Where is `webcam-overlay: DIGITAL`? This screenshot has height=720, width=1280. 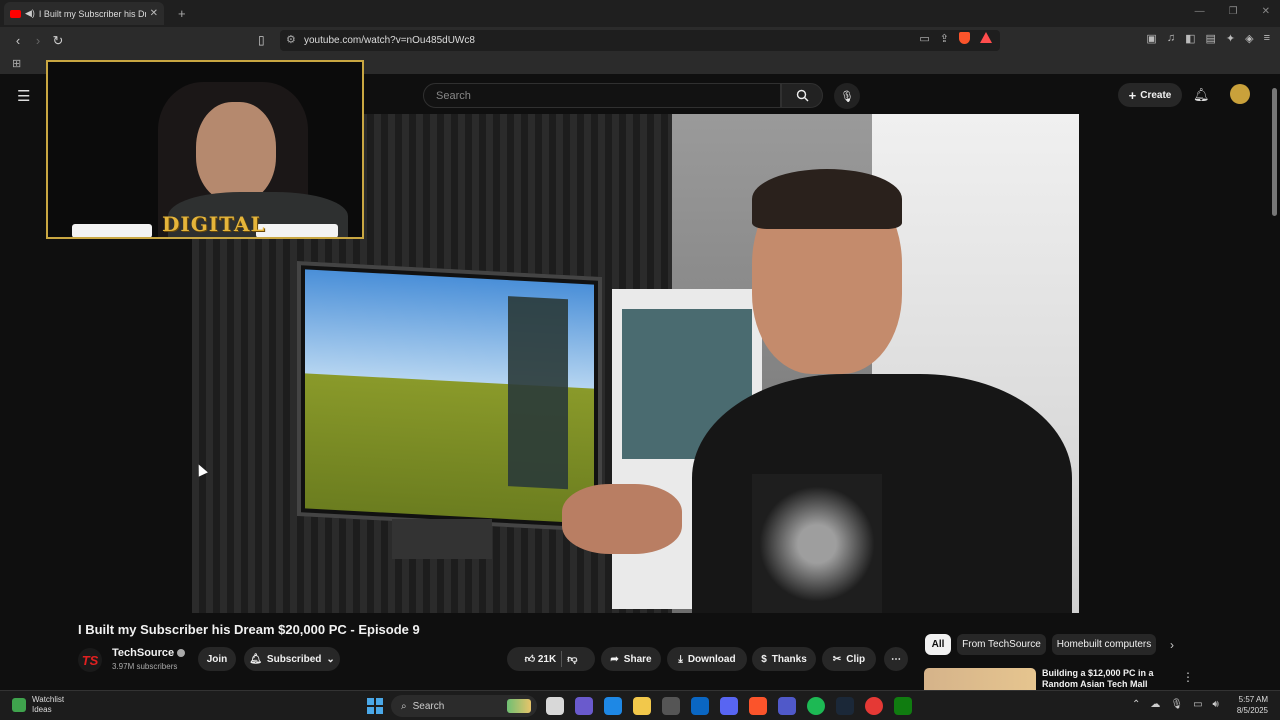
webcam-overlay: DIGITAL is located at coordinates (205, 149).